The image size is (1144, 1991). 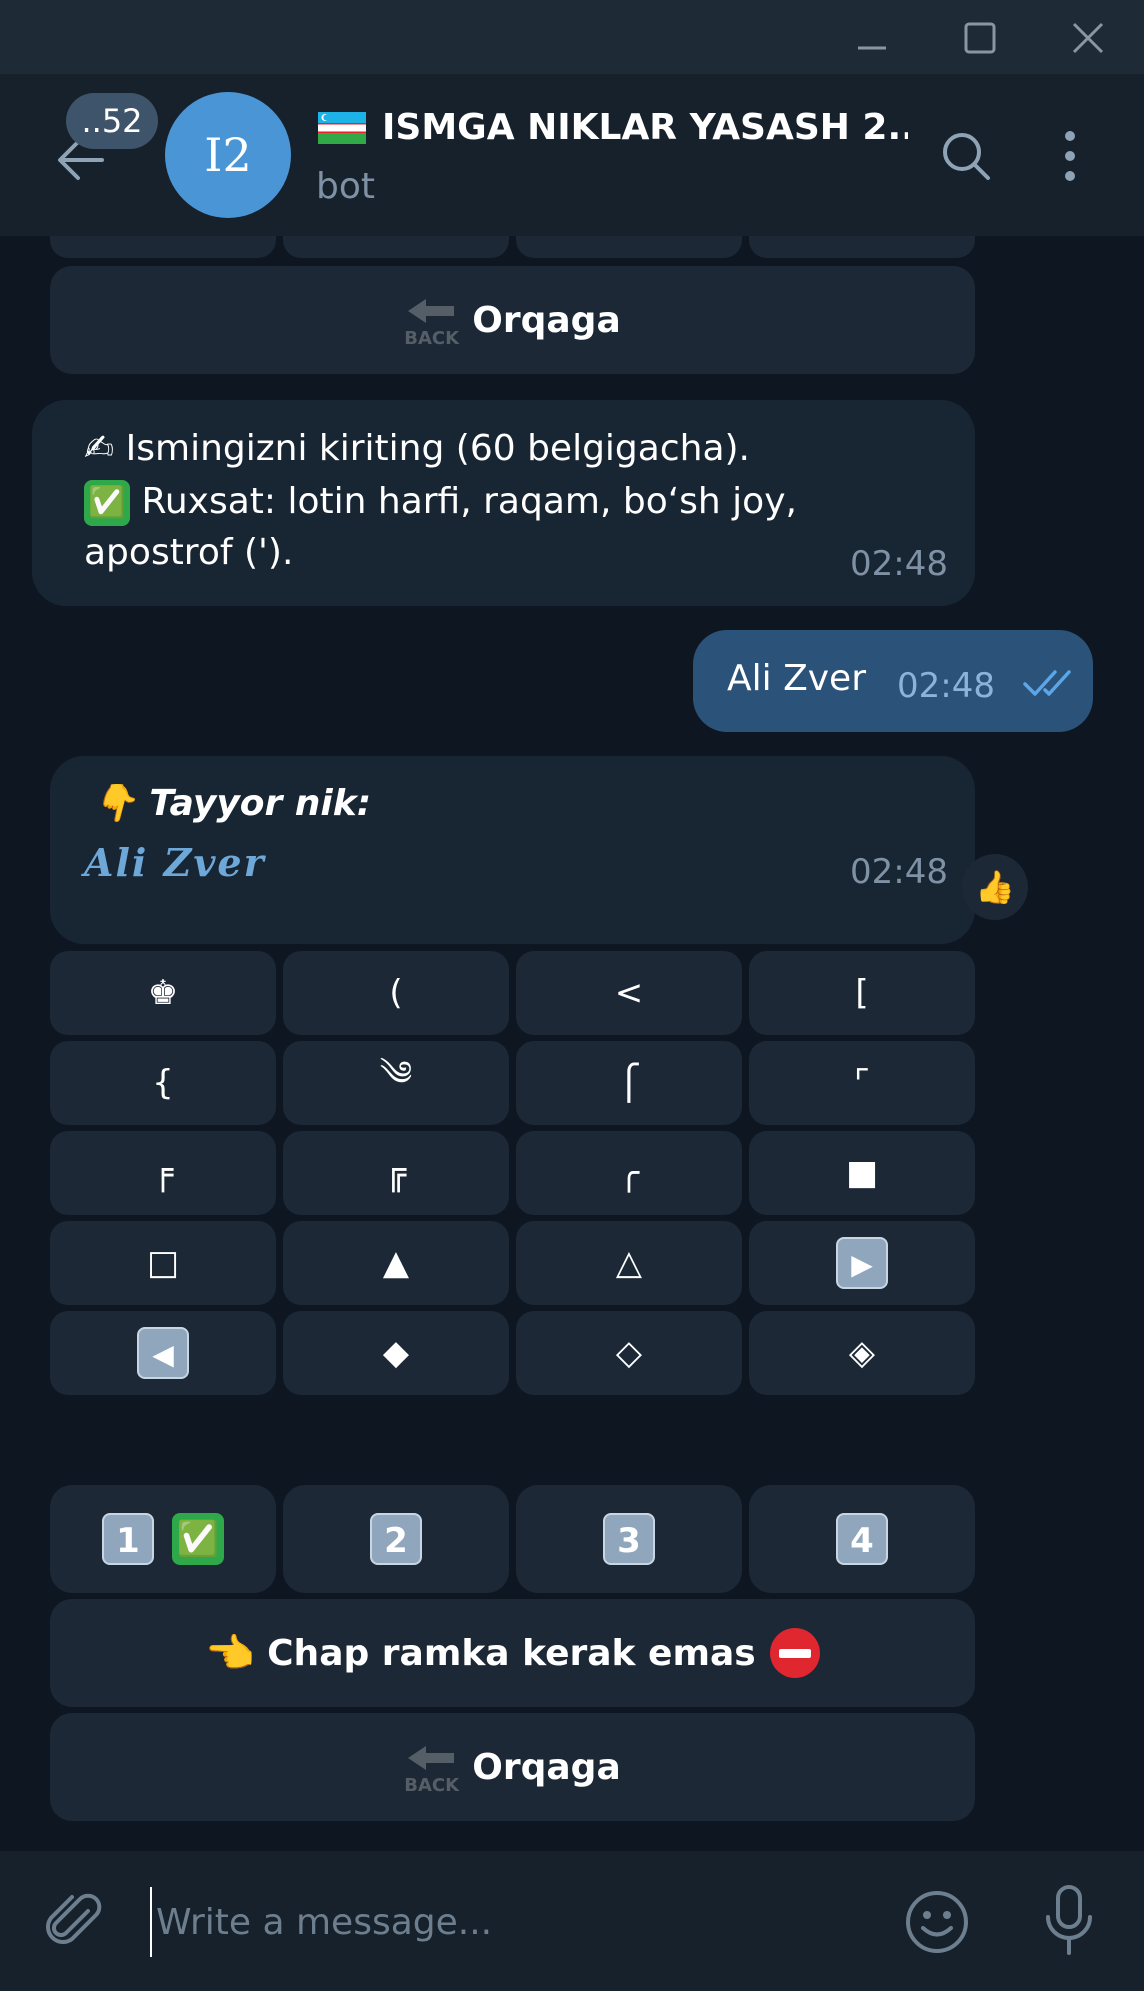 I want to click on chat-subtitle: bot, so click(x=345, y=186).